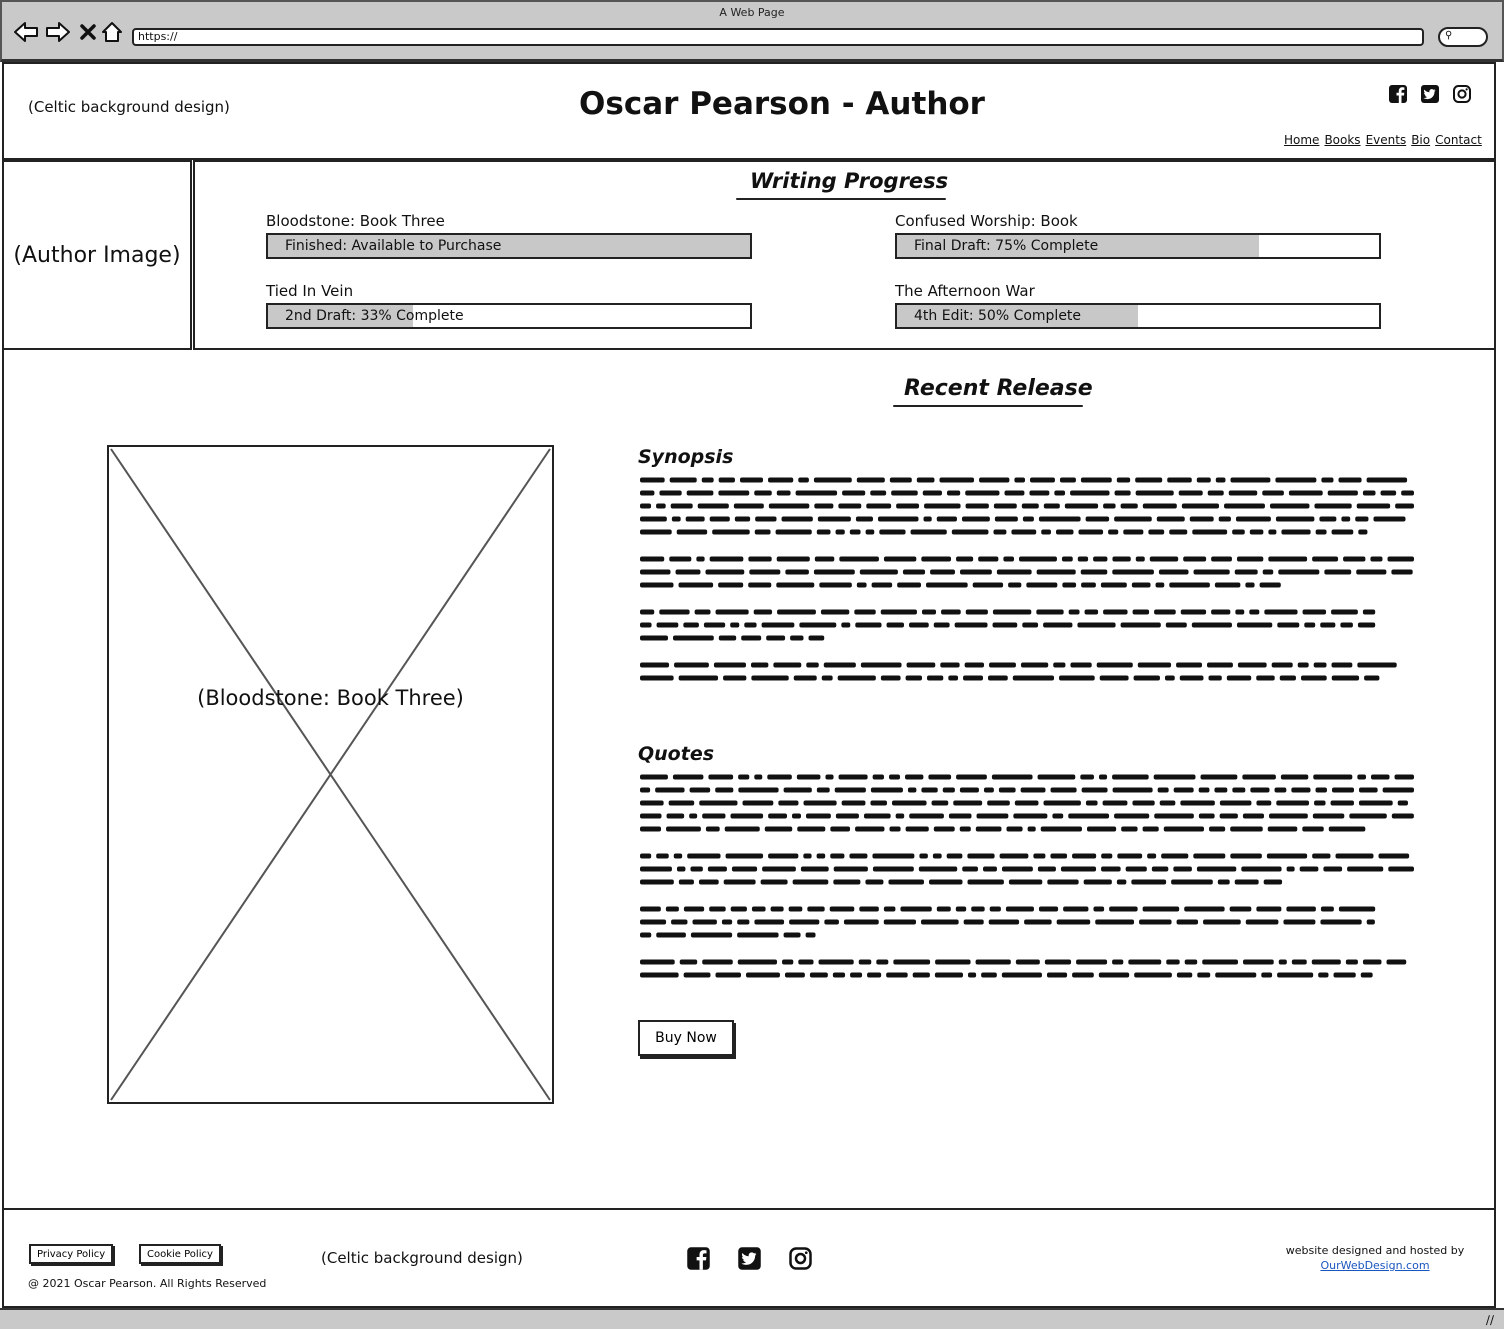 Image resolution: width=1504 pixels, height=1329 pixels. I want to click on nav-link-books: Books, so click(1342, 140).